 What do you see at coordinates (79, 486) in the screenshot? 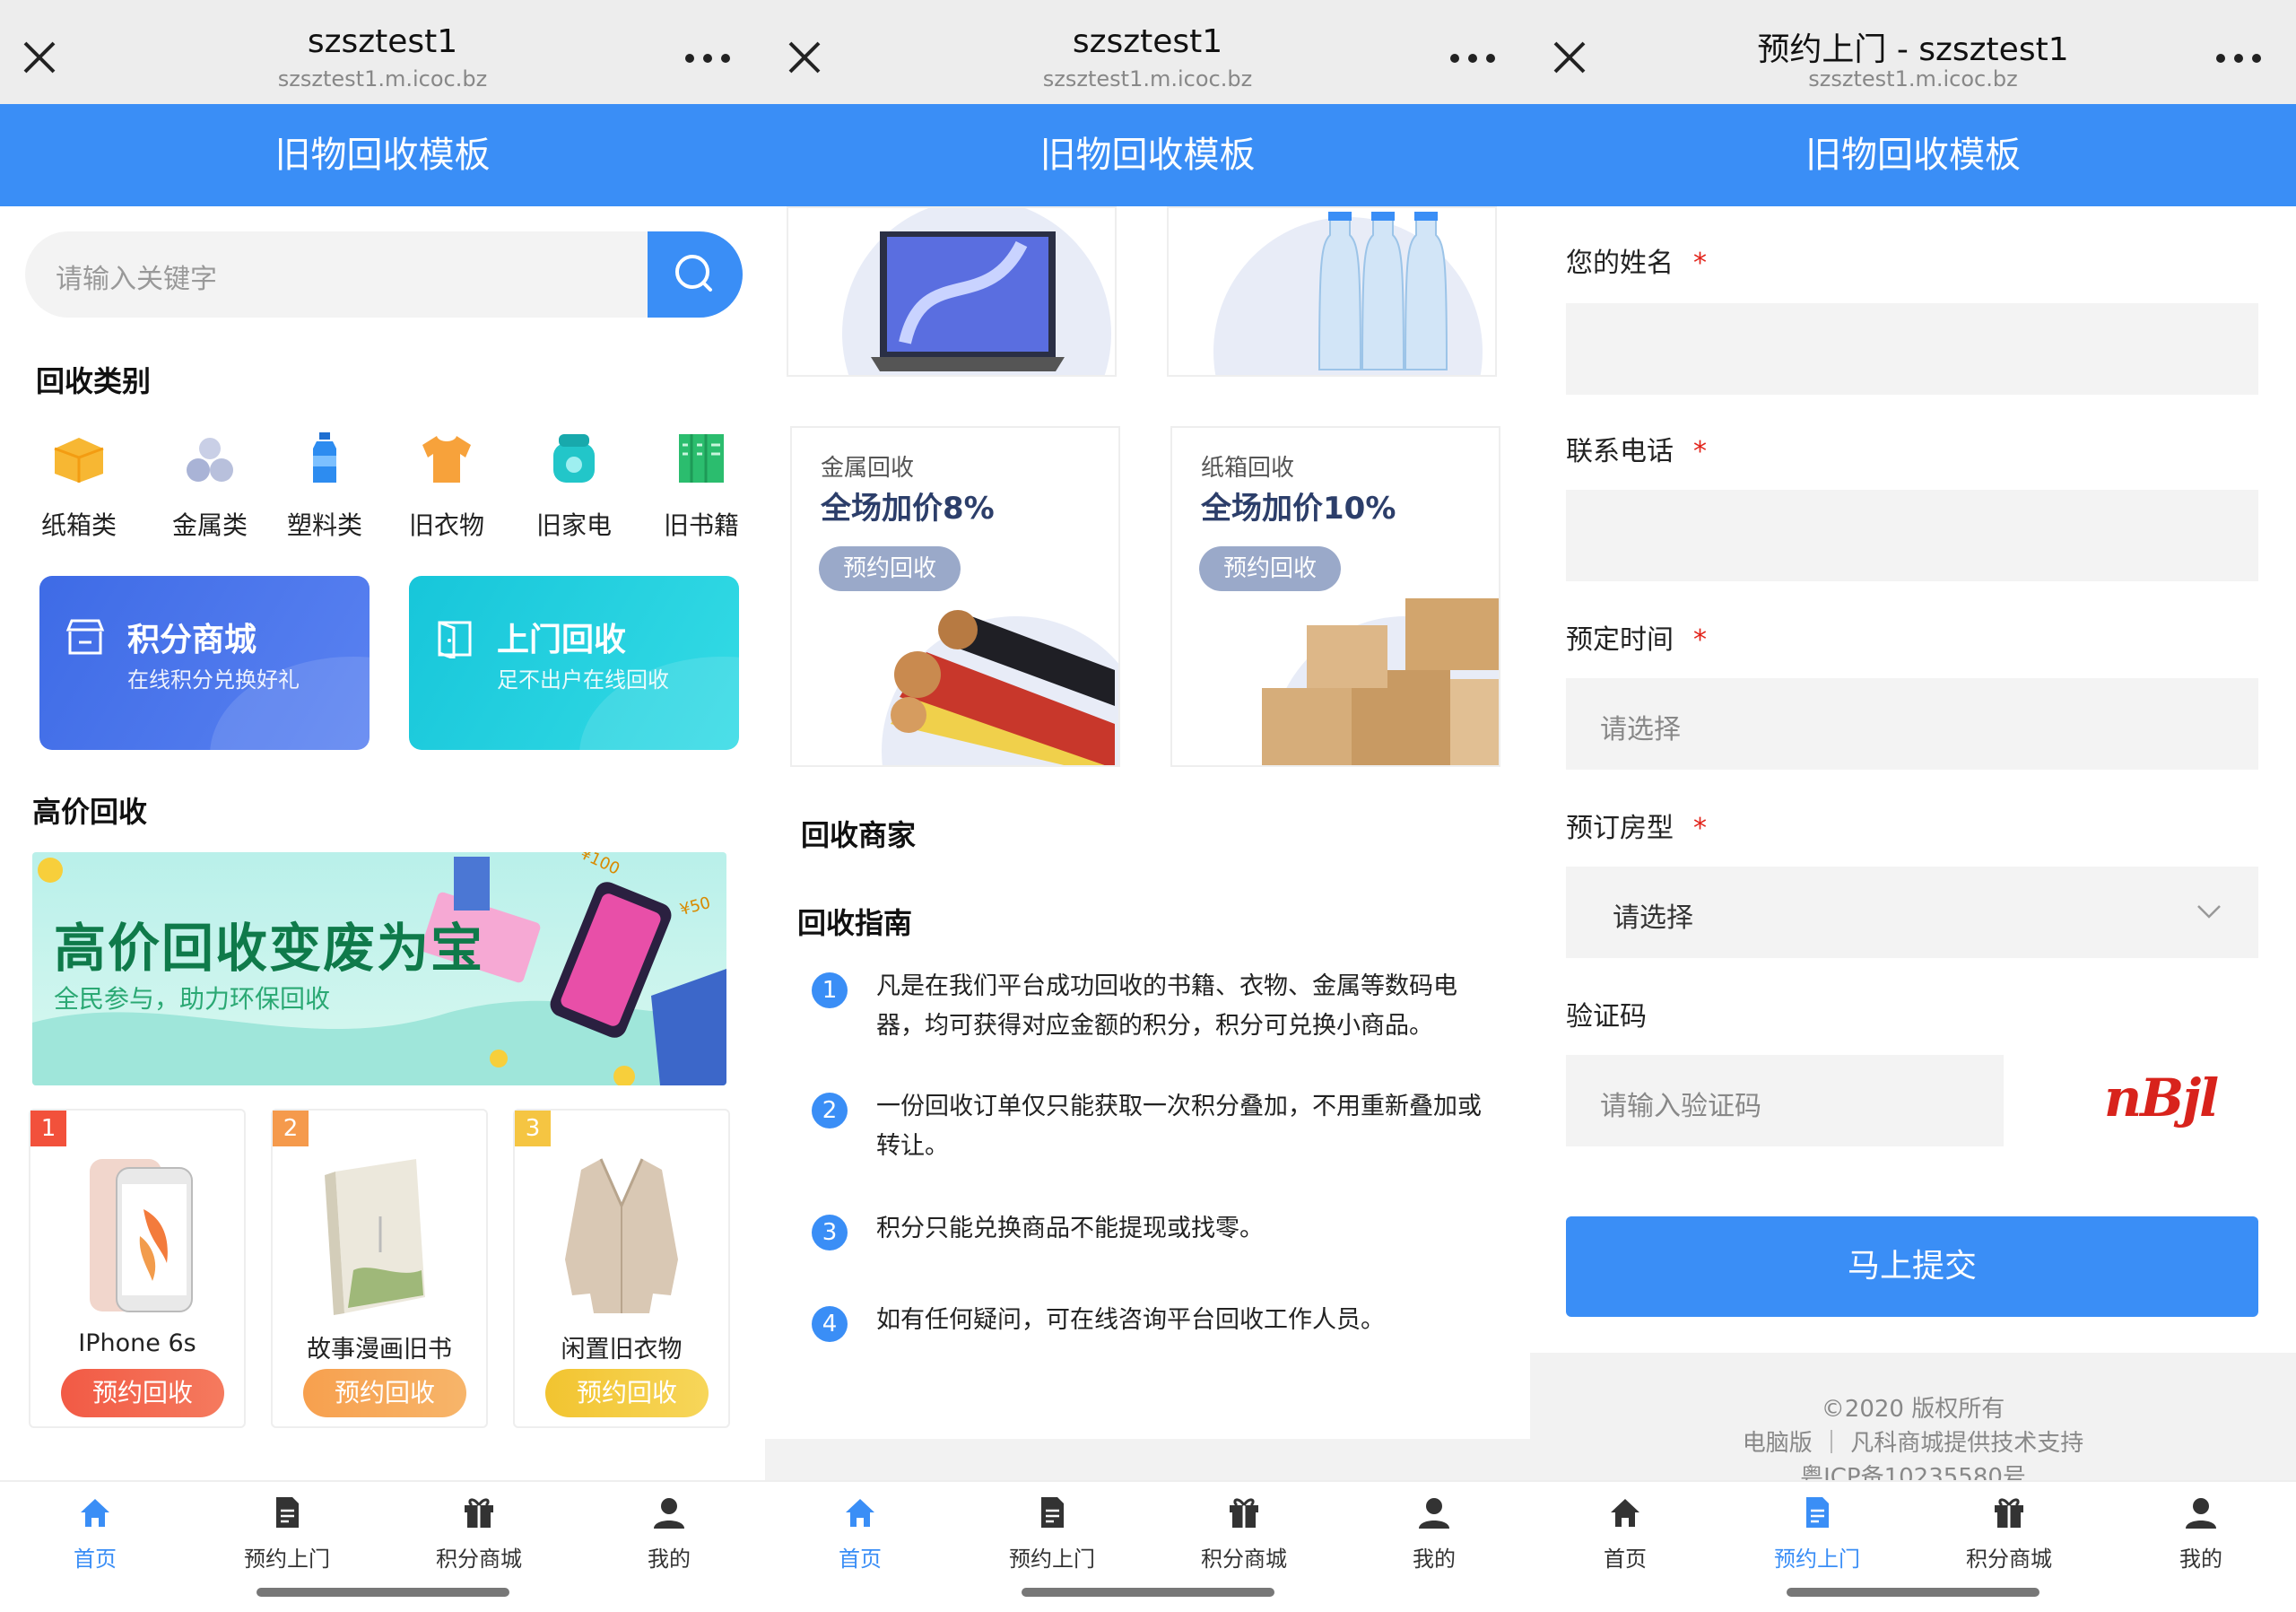
I see `category-item-carton: 纸箱类` at bounding box center [79, 486].